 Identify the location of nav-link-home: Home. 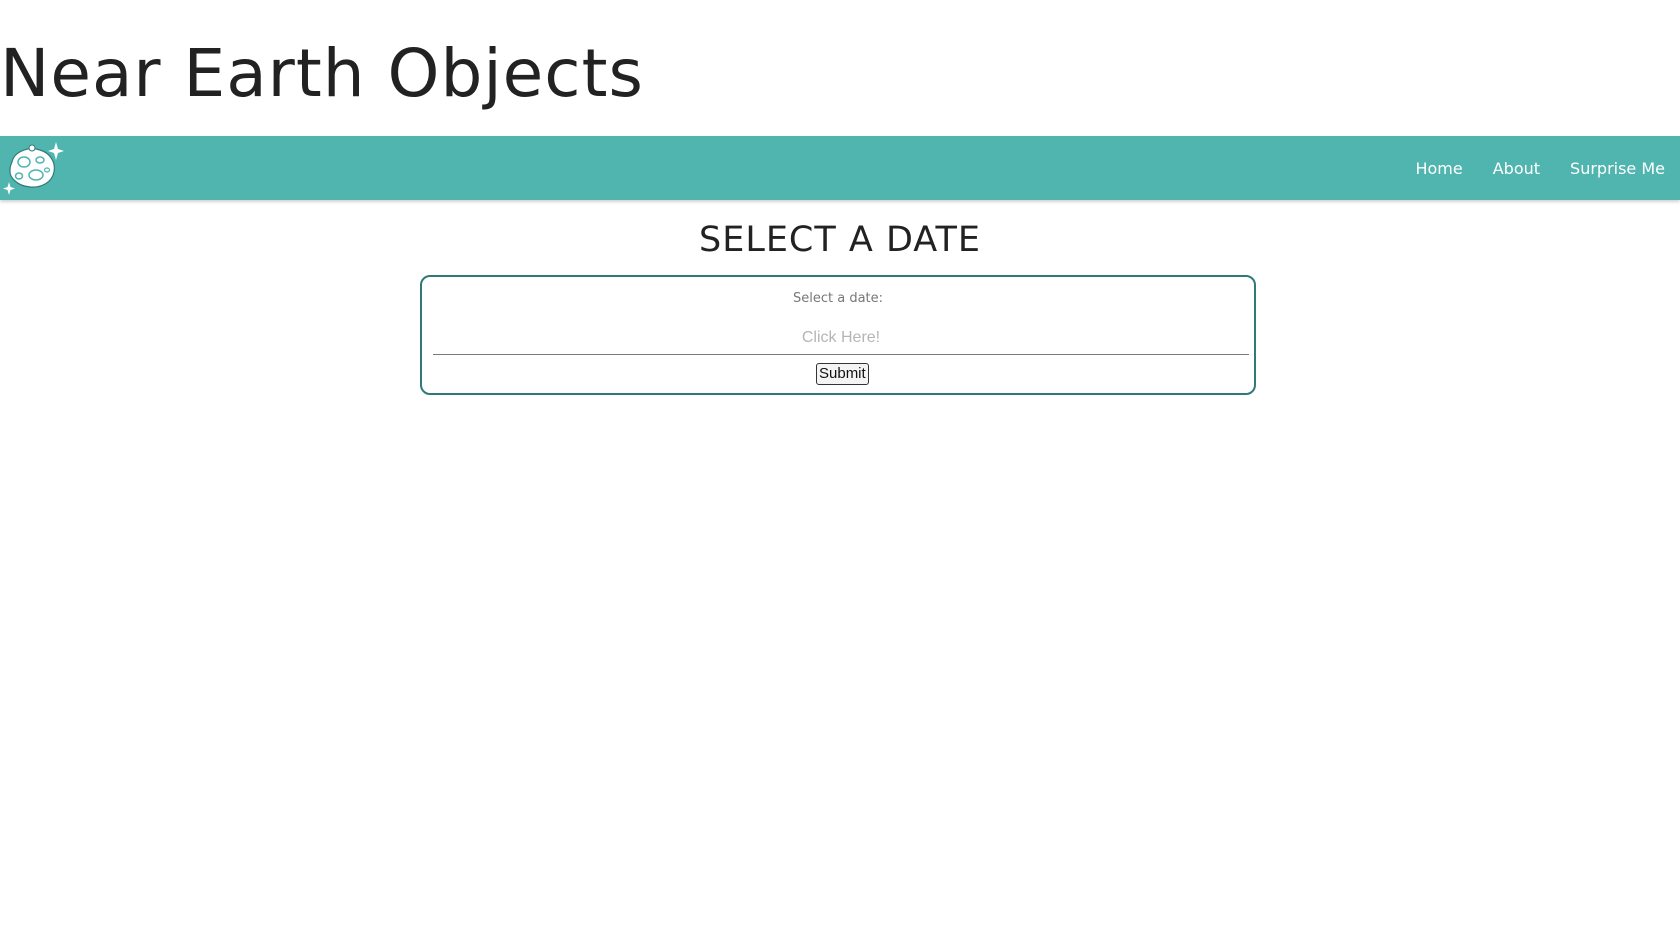
(1438, 168).